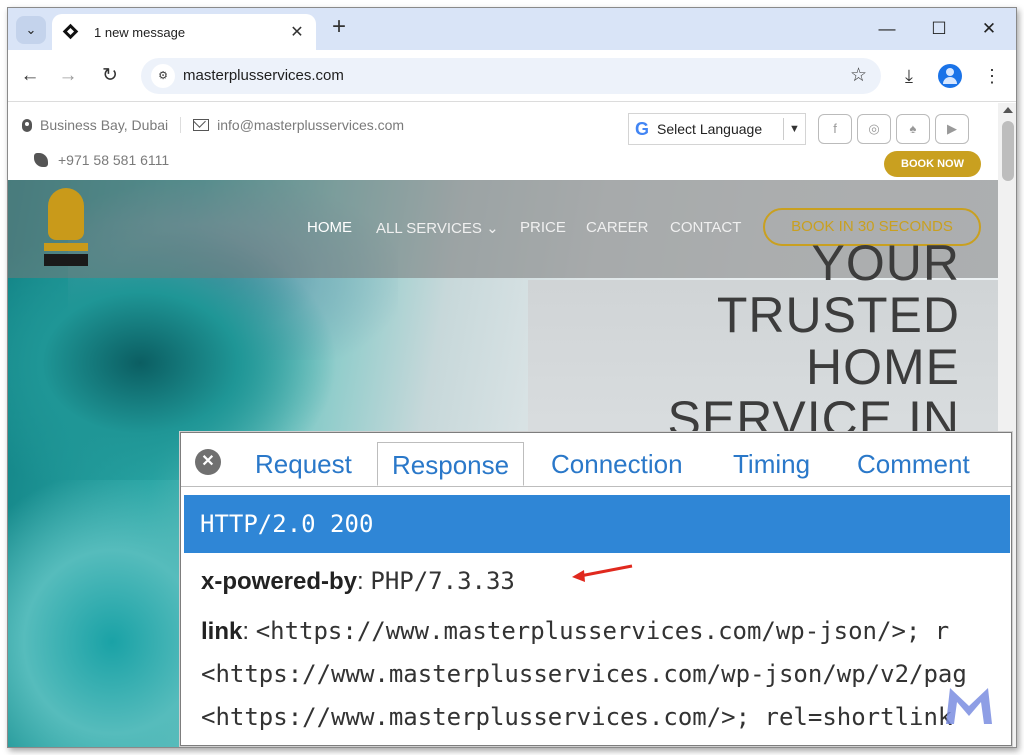  I want to click on divider, so click(181, 125).